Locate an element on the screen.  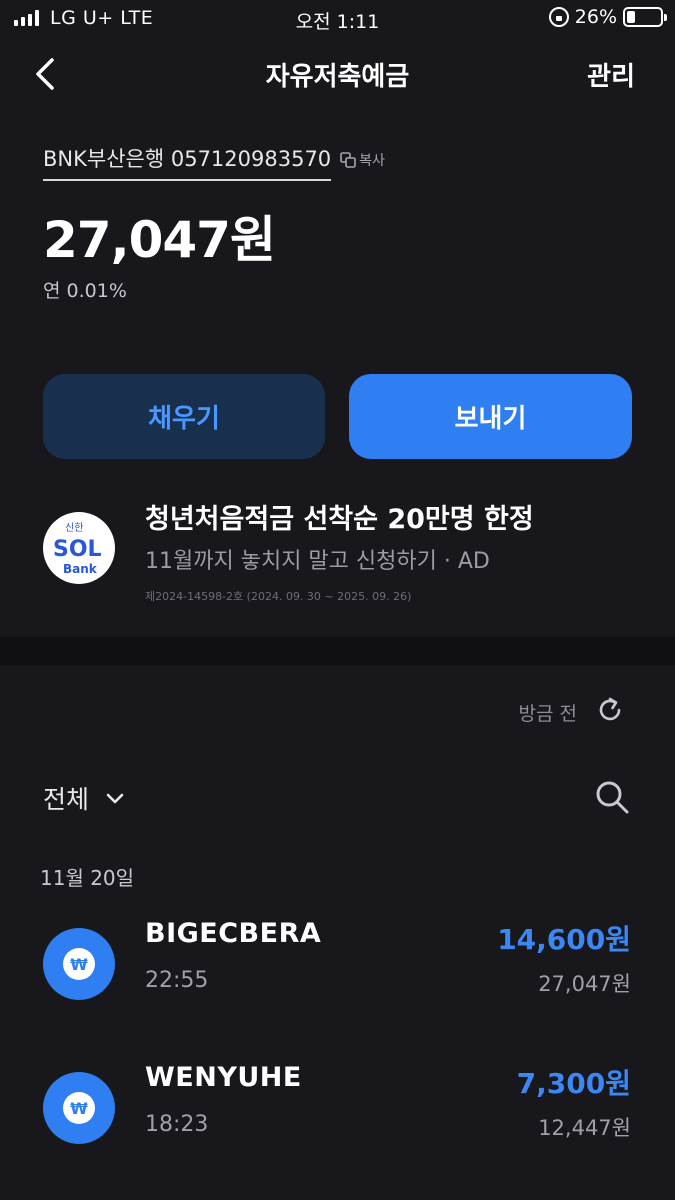
filter-dropdown: 전체 is located at coordinates (85, 798).